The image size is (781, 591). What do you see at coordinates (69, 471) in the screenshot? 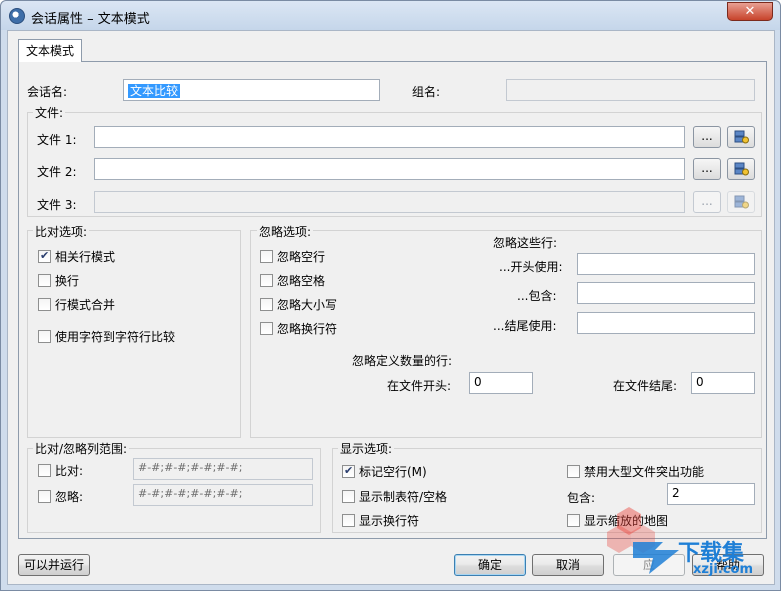
I see `checkbox-label: 比对:` at bounding box center [69, 471].